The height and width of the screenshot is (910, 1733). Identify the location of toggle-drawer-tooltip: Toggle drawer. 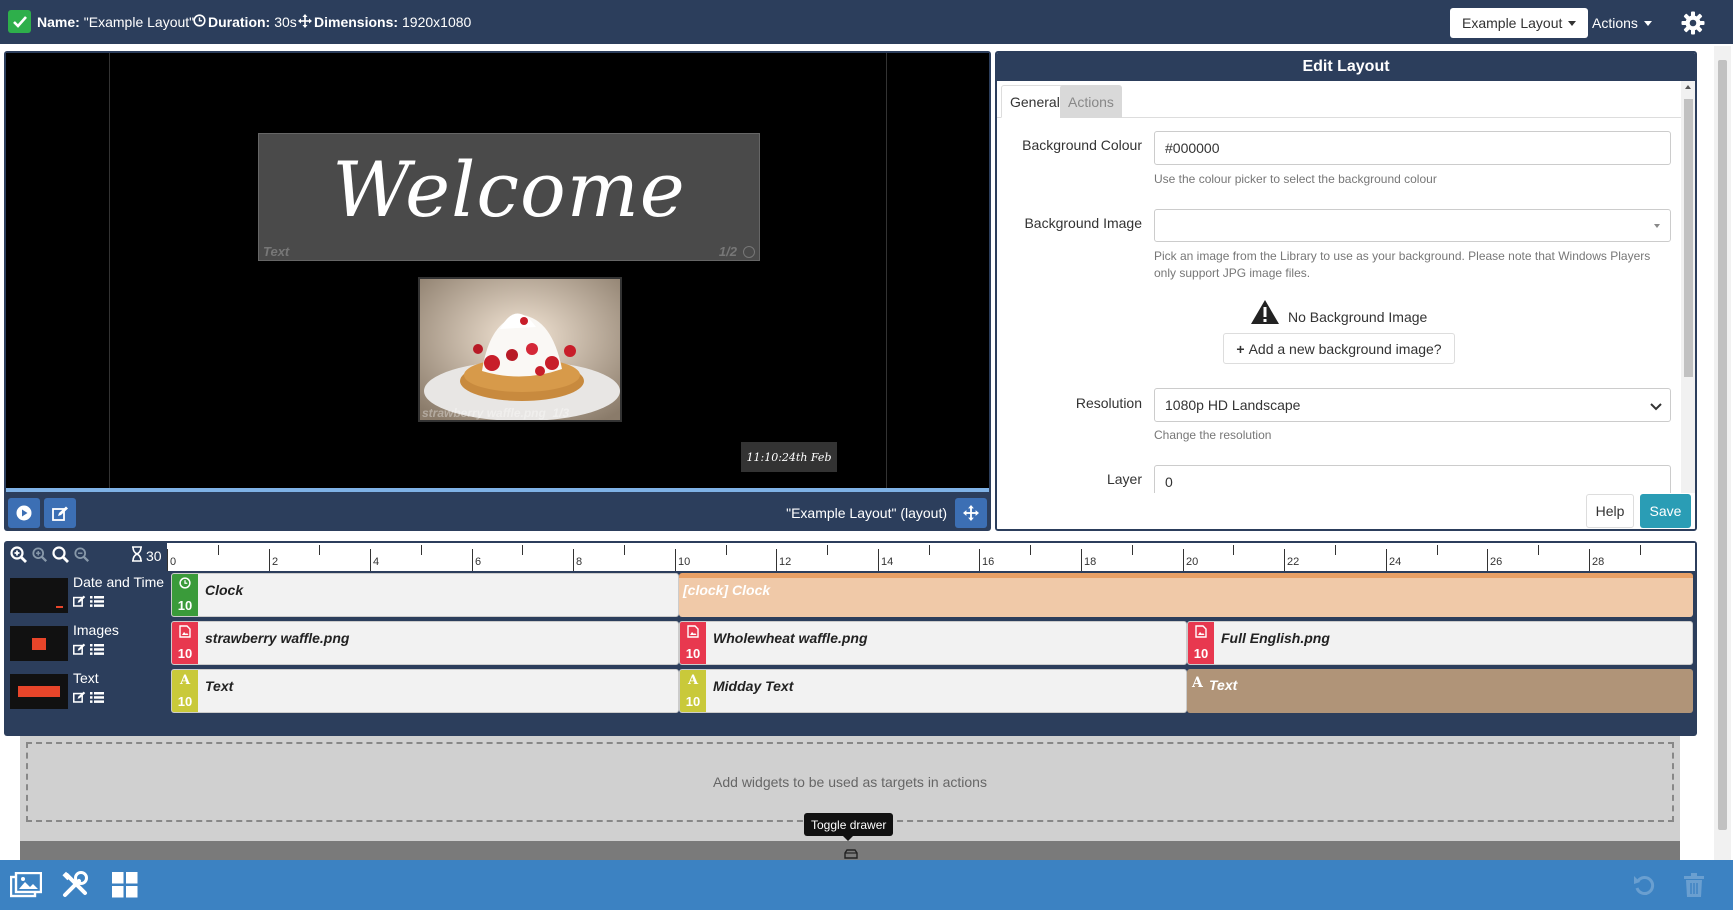
(849, 824).